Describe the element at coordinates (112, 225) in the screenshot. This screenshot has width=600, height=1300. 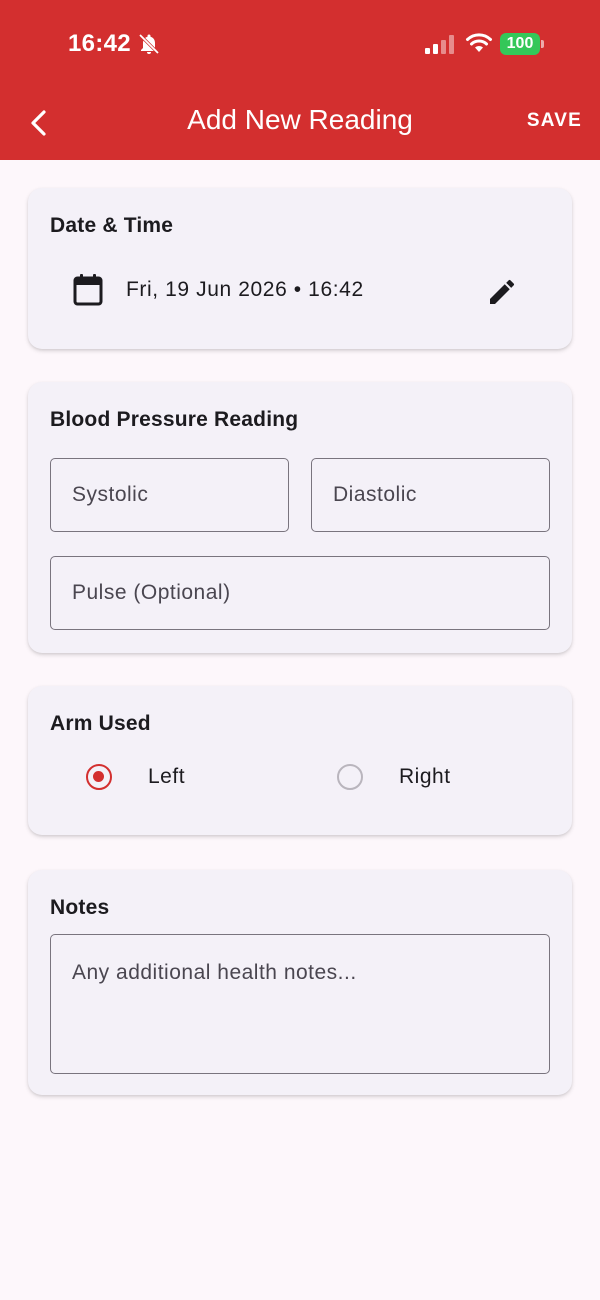
I see `date-time-title: Date & Time` at that location.